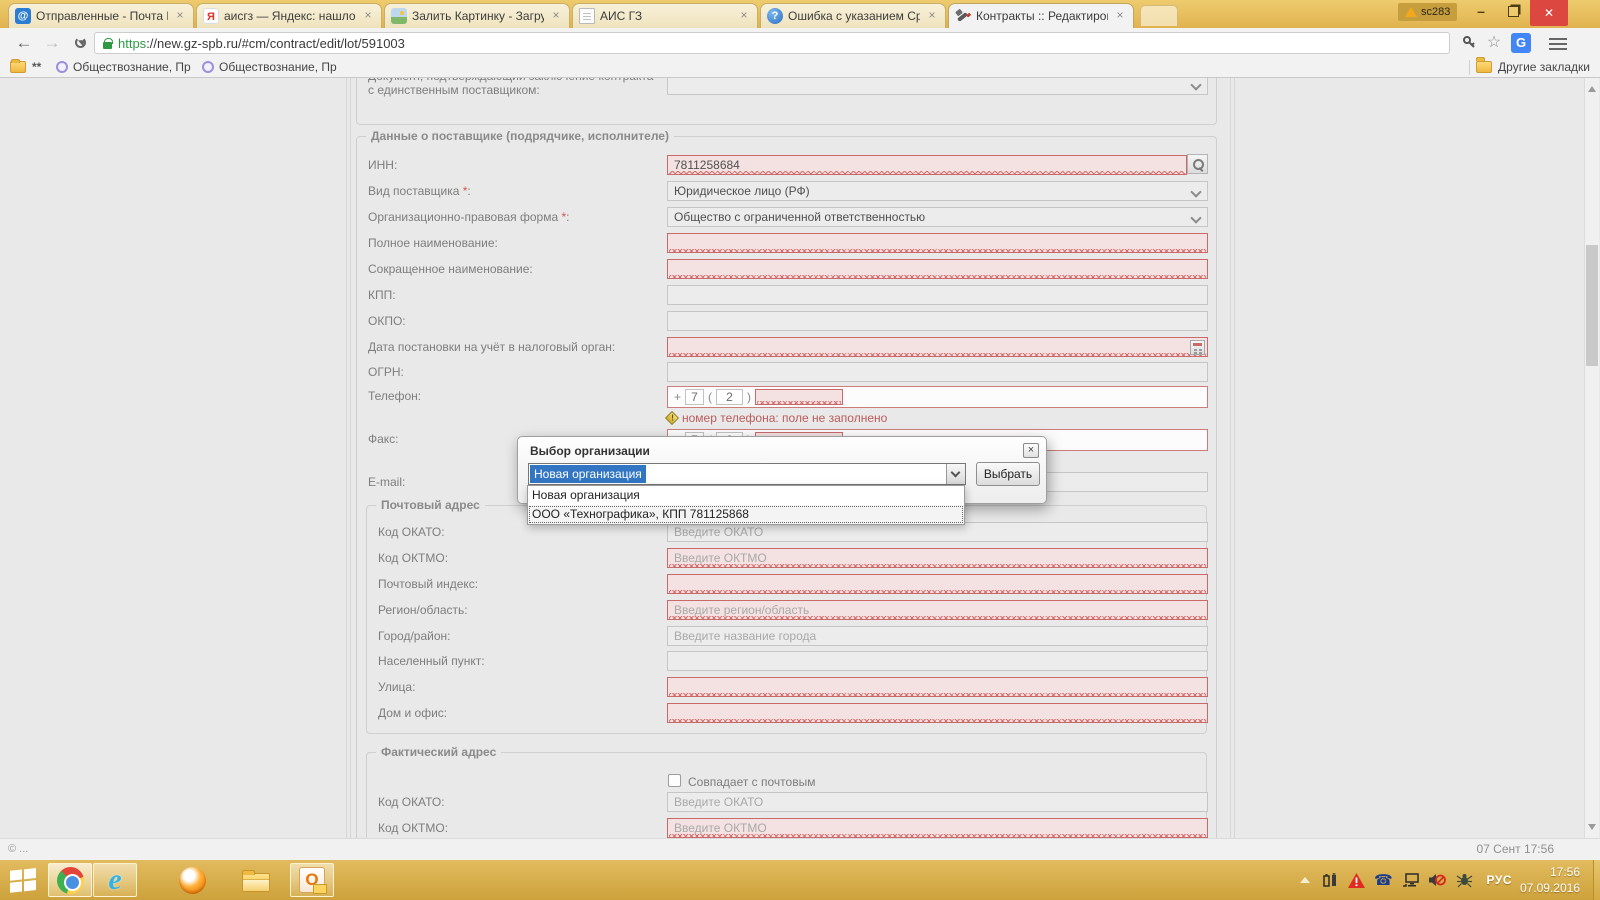  Describe the element at coordinates (1412, 880) in the screenshot. I see `tray-network-icon` at that location.